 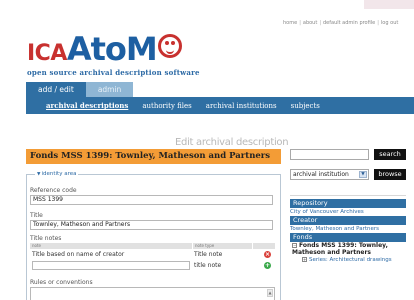 What do you see at coordinates (109, 89) in the screenshot?
I see `tab-admin: admin` at bounding box center [109, 89].